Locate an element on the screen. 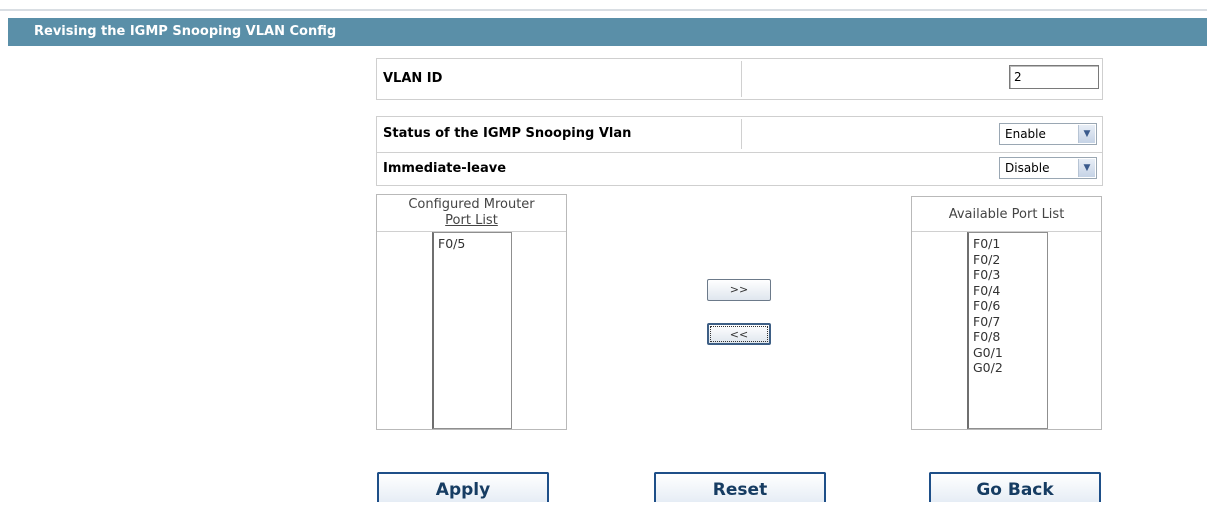  port-list-item: F0/6 is located at coordinates (1008, 306).